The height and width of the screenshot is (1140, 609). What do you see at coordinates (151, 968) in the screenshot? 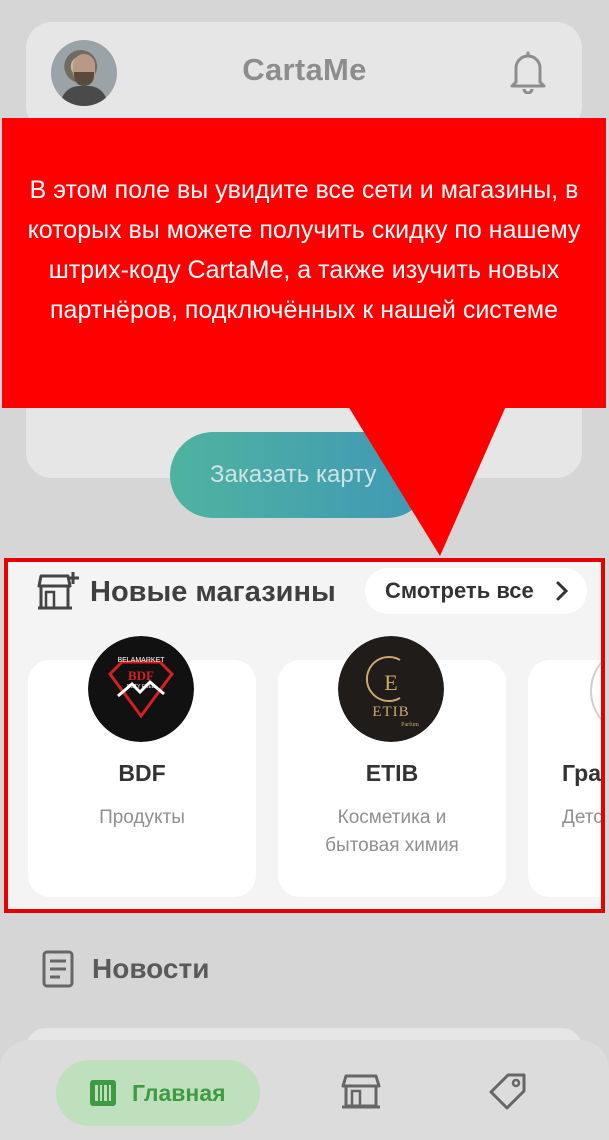
I see `news-title: Новости` at bounding box center [151, 968].